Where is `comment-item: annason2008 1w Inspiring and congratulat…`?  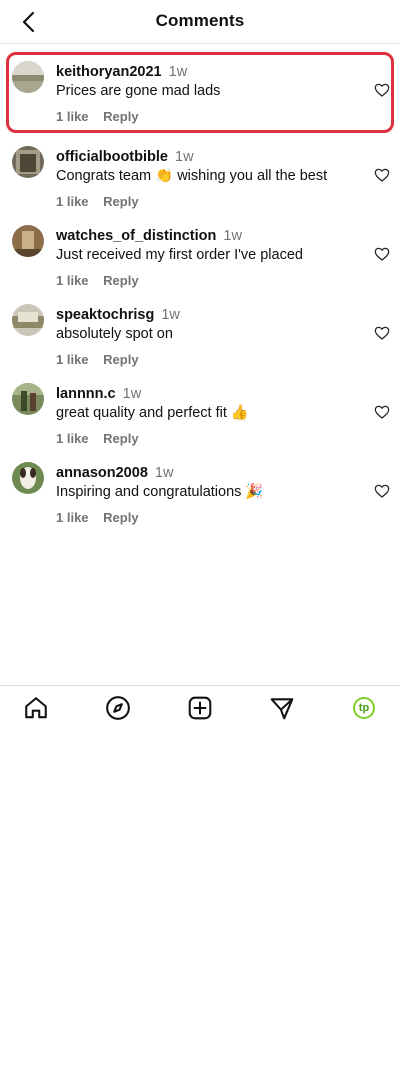 comment-item: annason2008 1w Inspiring and congratulat… is located at coordinates (200, 492).